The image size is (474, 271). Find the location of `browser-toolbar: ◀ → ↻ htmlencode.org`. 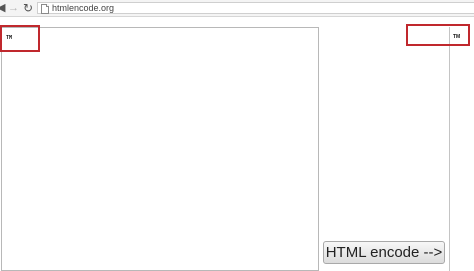

browser-toolbar: ◀ → ↻ htmlencode.org is located at coordinates (237, 8).